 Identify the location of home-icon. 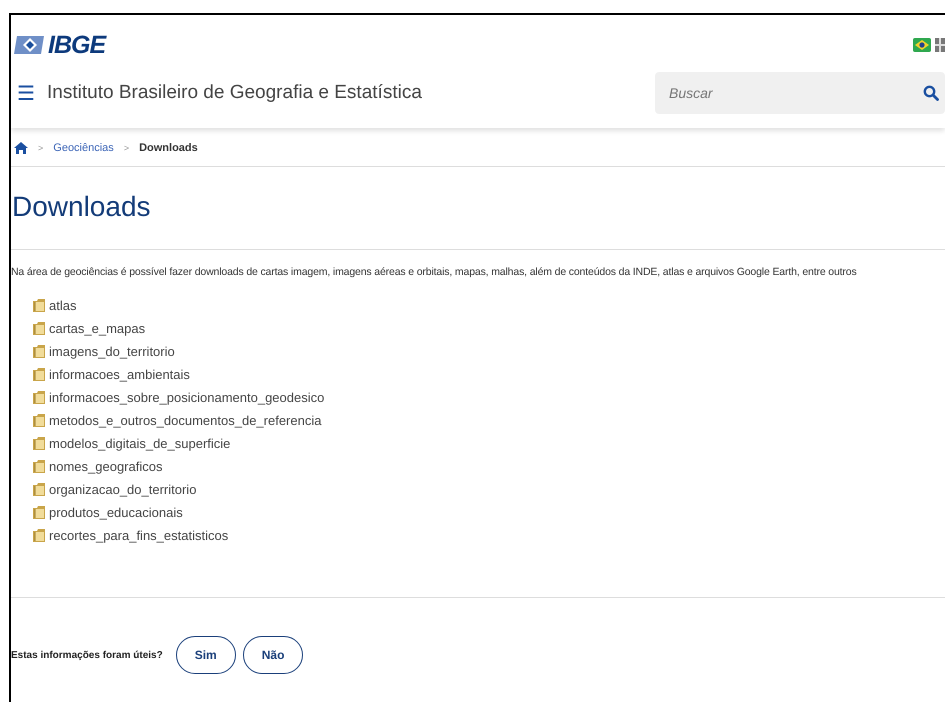
(21, 148).